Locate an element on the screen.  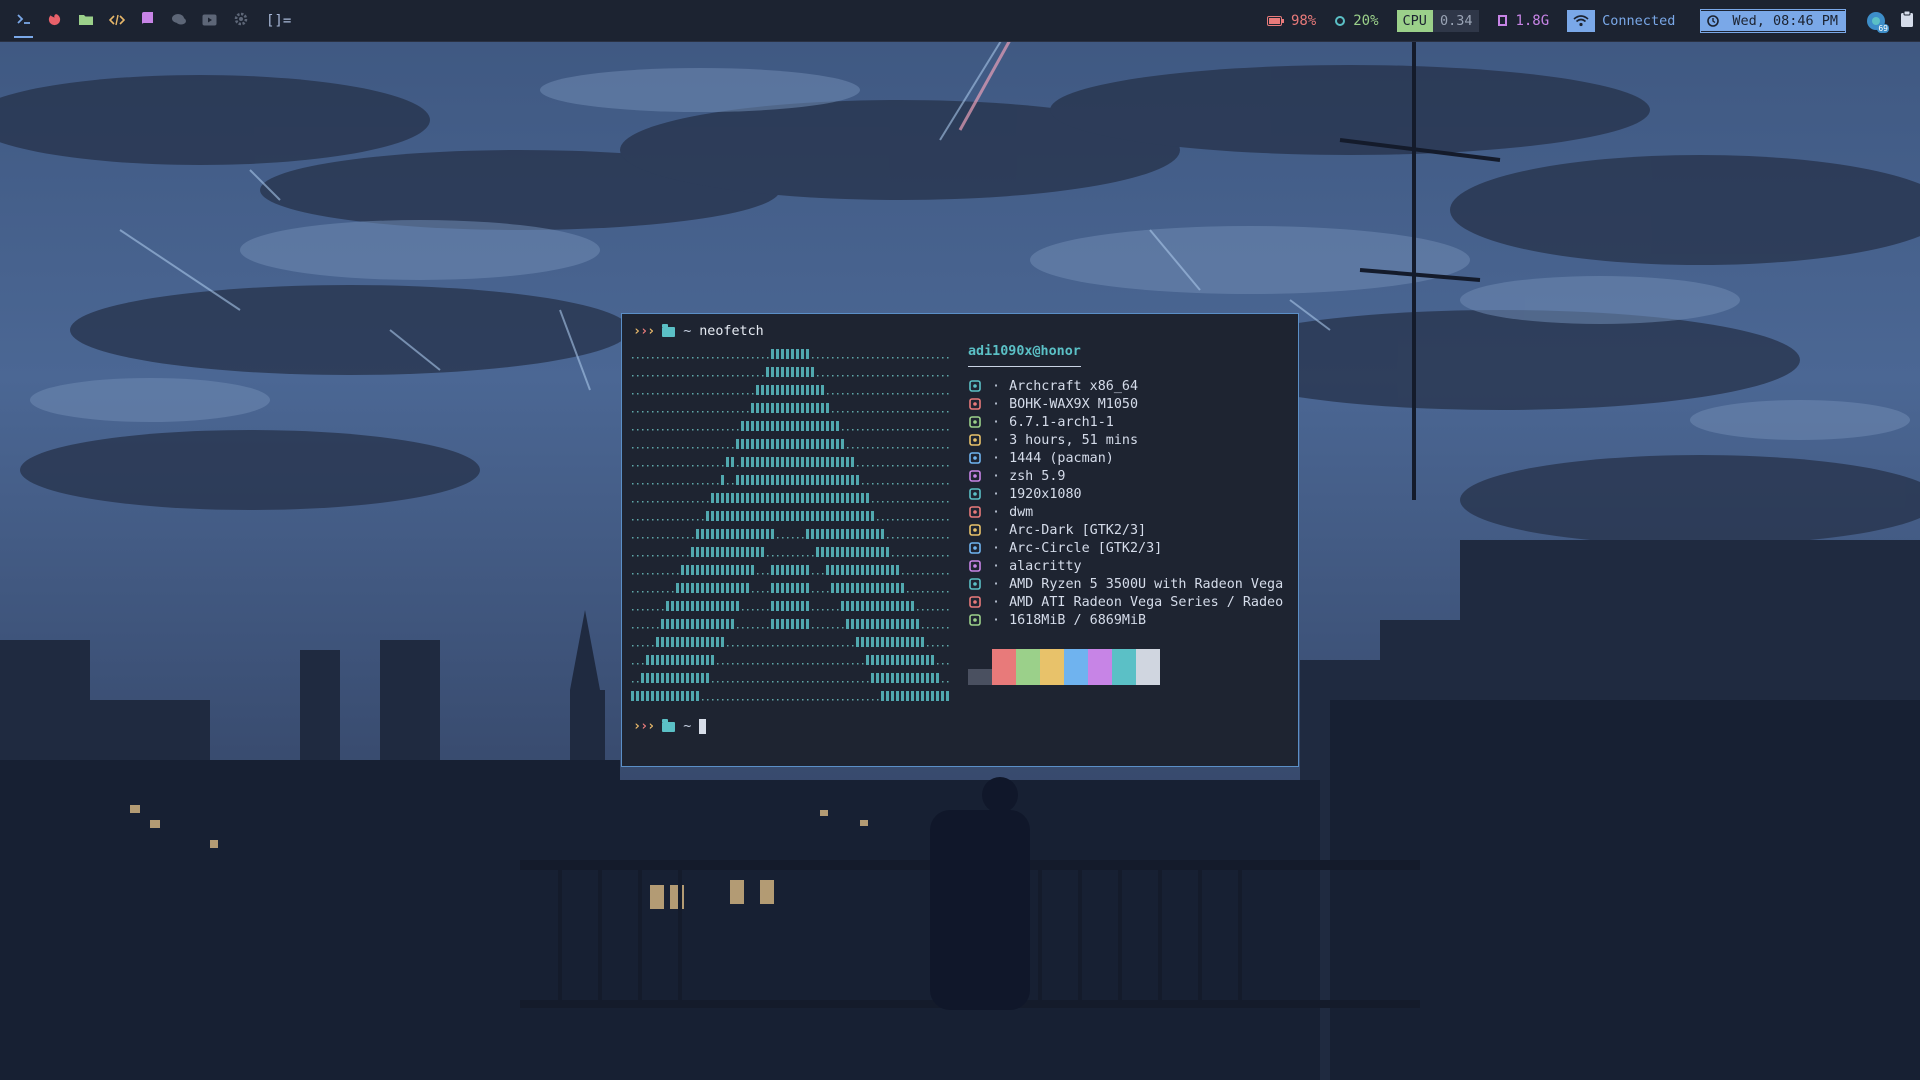
palette-swatch is located at coordinates (1124, 667).